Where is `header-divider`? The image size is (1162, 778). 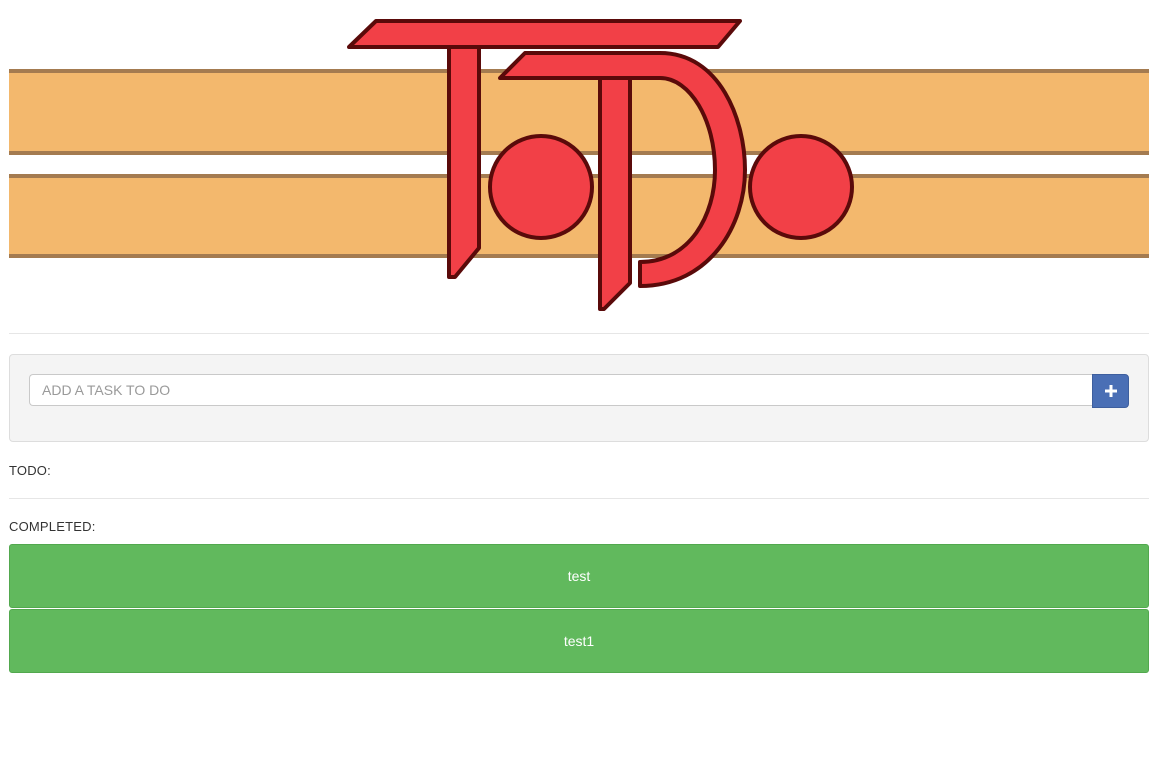
header-divider is located at coordinates (579, 333).